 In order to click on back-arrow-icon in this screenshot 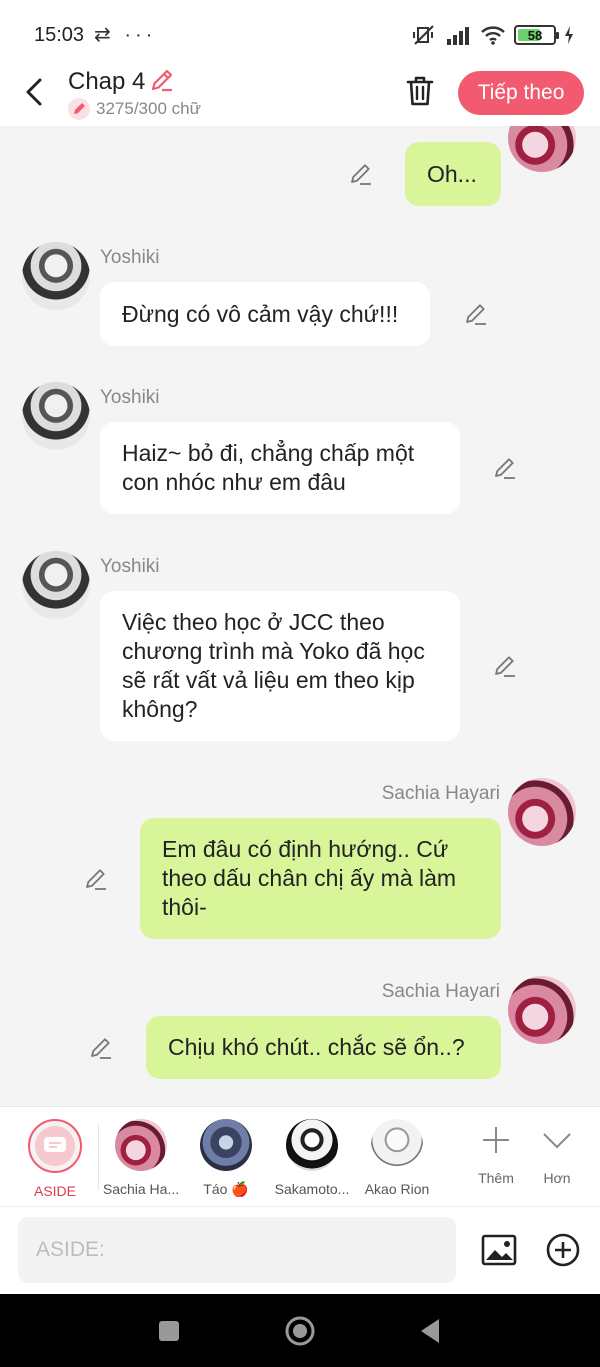, I will do `click(34, 92)`.